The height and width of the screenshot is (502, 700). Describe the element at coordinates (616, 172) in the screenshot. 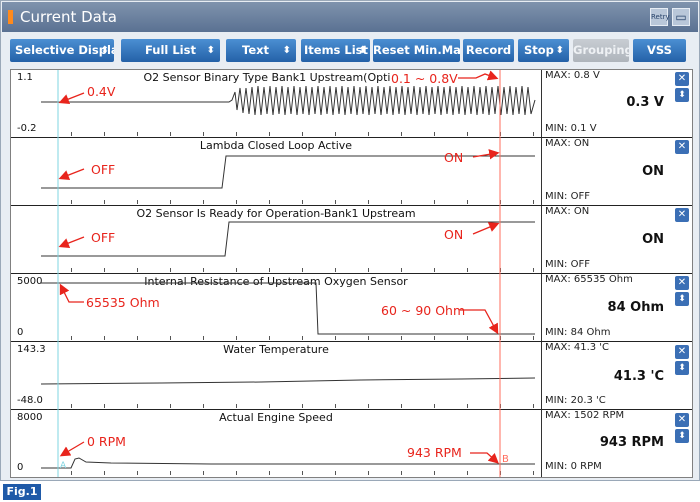

I see `info-lambda: MAX: ON ON MIN: OFF ✕` at that location.